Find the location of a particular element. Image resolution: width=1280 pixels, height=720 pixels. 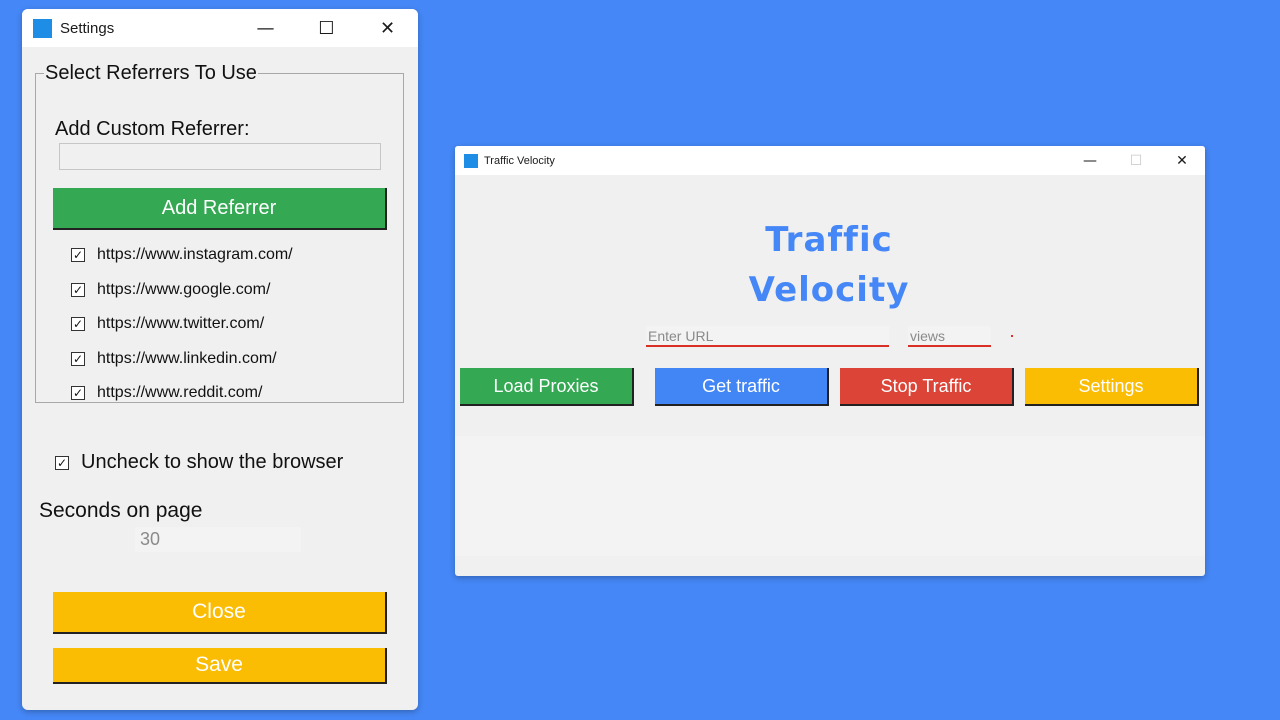

referrers-group-title: Select Referrers To Use is located at coordinates (151, 73).